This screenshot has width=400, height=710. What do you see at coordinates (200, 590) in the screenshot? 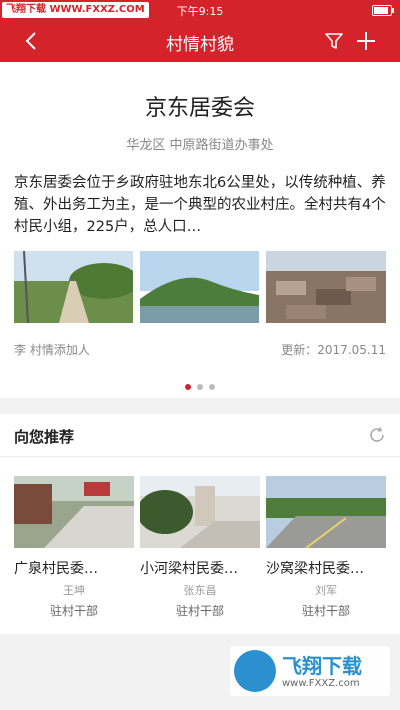
I see `recommend-person: 张东昌` at bounding box center [200, 590].